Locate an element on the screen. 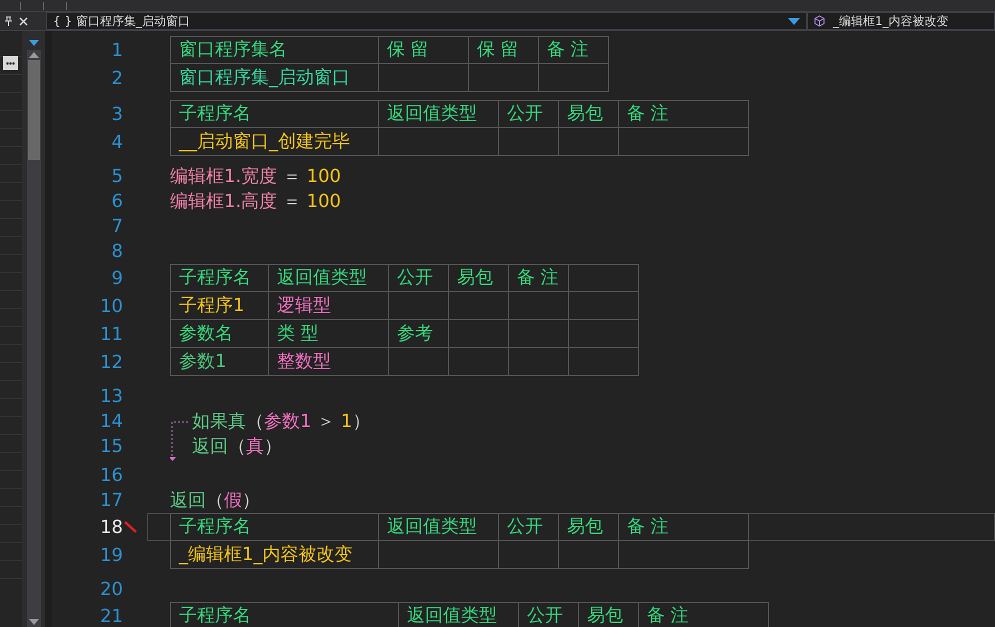  line-number: 10 is located at coordinates (111, 306).